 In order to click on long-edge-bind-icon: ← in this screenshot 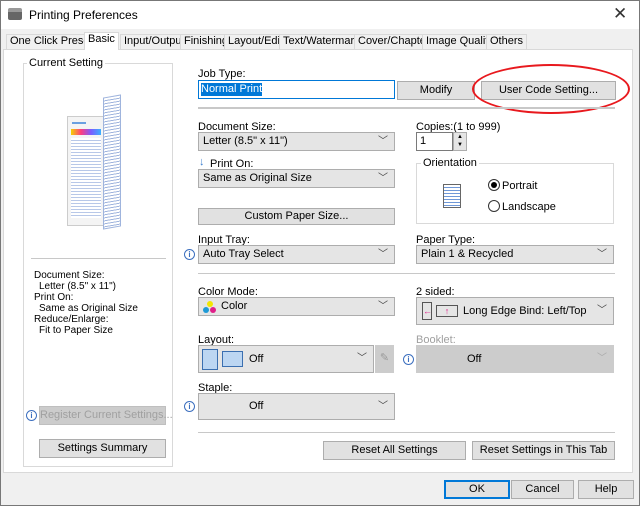, I will do `click(427, 311)`.